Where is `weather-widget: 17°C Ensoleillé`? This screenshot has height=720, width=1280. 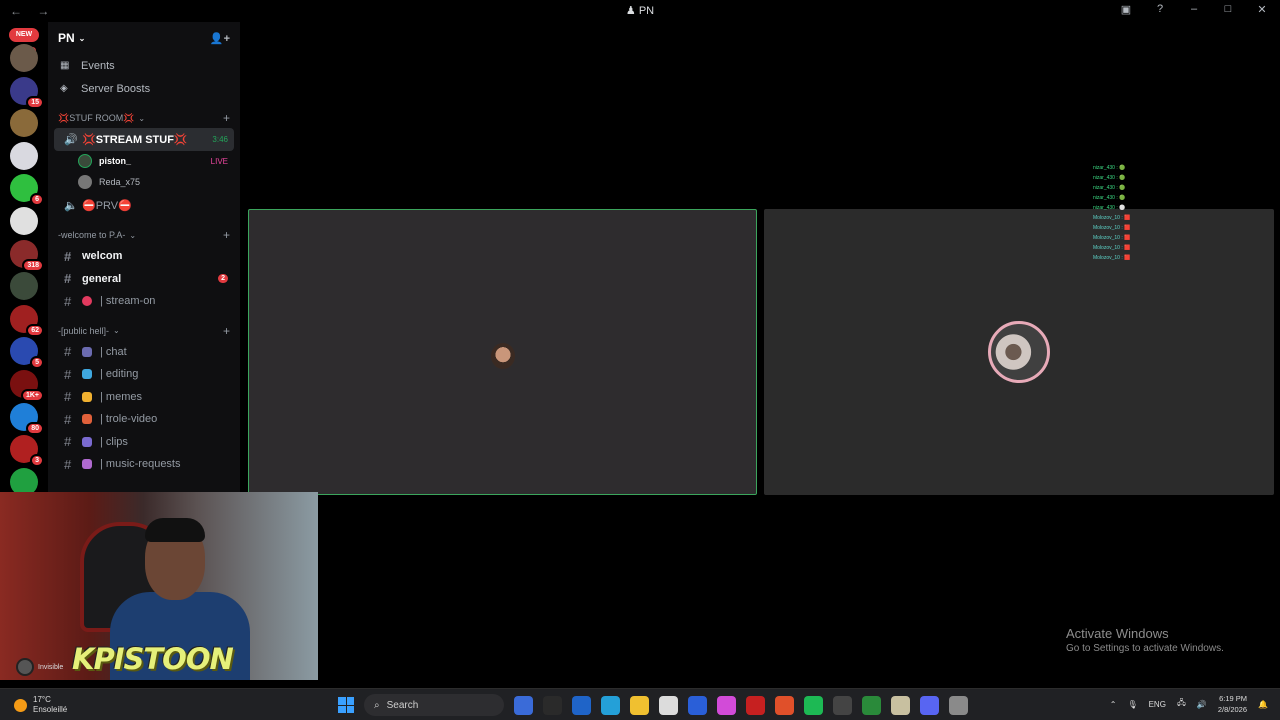 weather-widget: 17°C Ensoleillé is located at coordinates (40, 705).